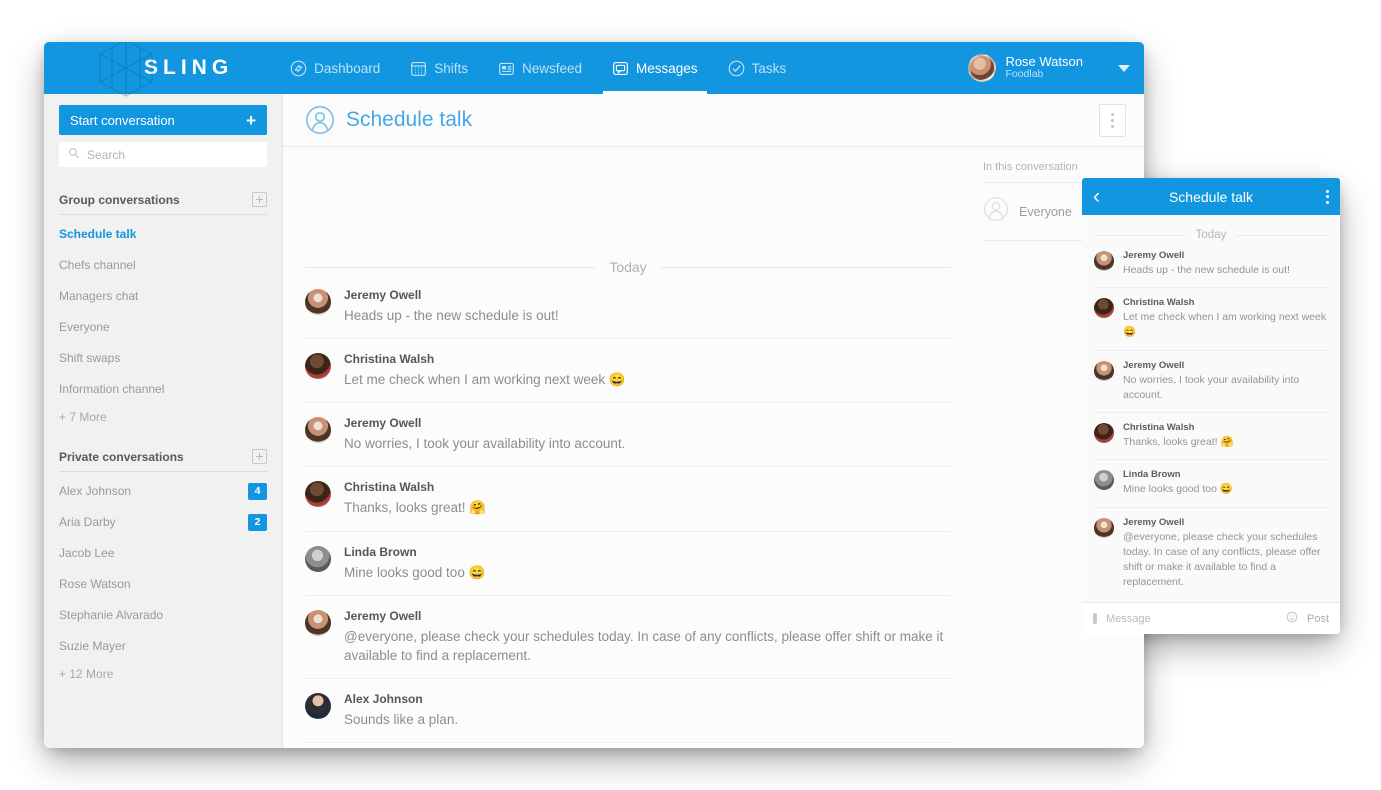 This screenshot has height=790, width=1381. I want to click on back-chevron-icon: ‹, so click(1103, 196).